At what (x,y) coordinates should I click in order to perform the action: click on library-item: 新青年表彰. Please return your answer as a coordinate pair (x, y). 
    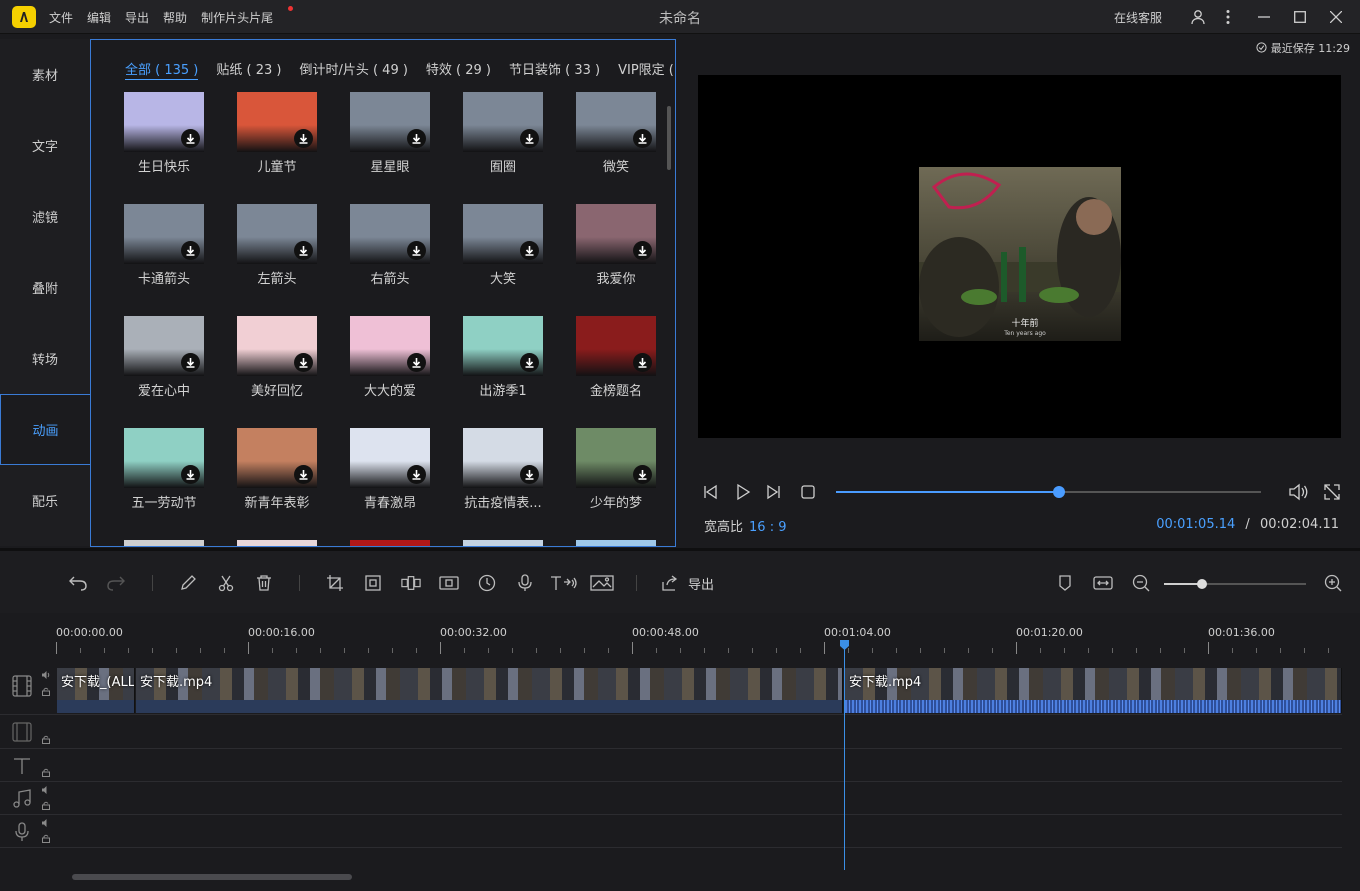
    Looking at the image, I should click on (277, 469).